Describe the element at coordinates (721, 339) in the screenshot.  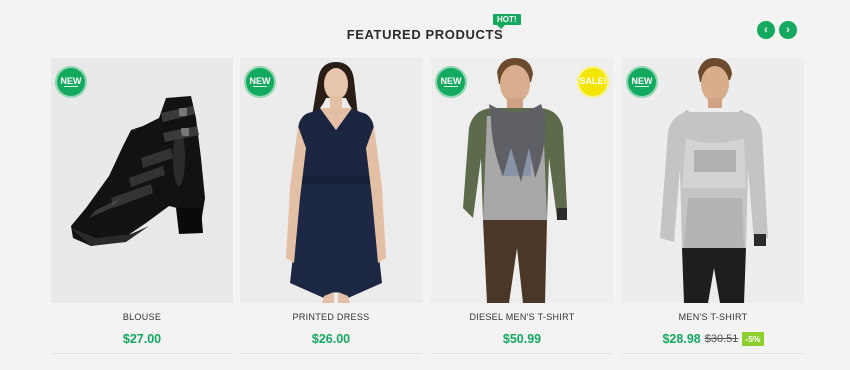
I see `old-price: $30.51` at that location.